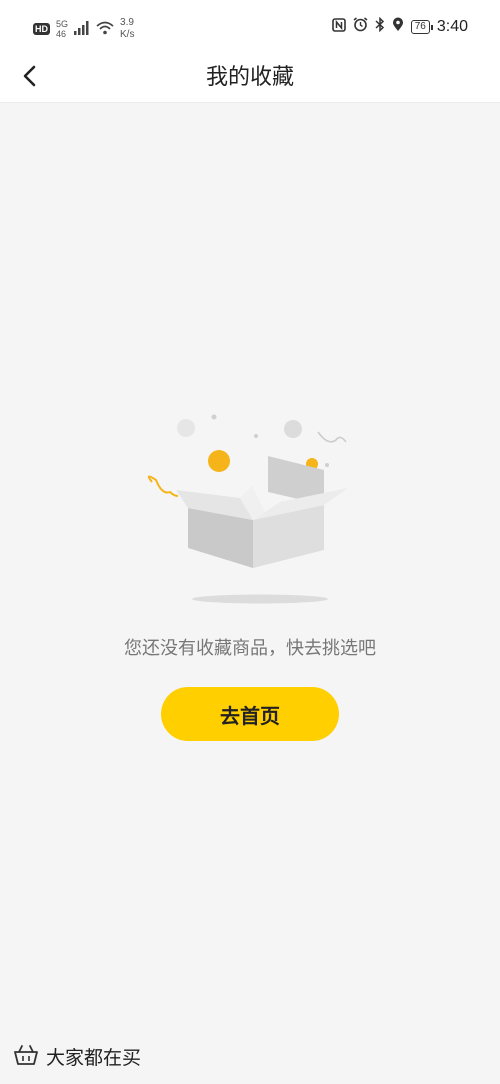 The image size is (500, 1084). What do you see at coordinates (94, 1058) in the screenshot?
I see `recommendation-title: 大家都在买` at bounding box center [94, 1058].